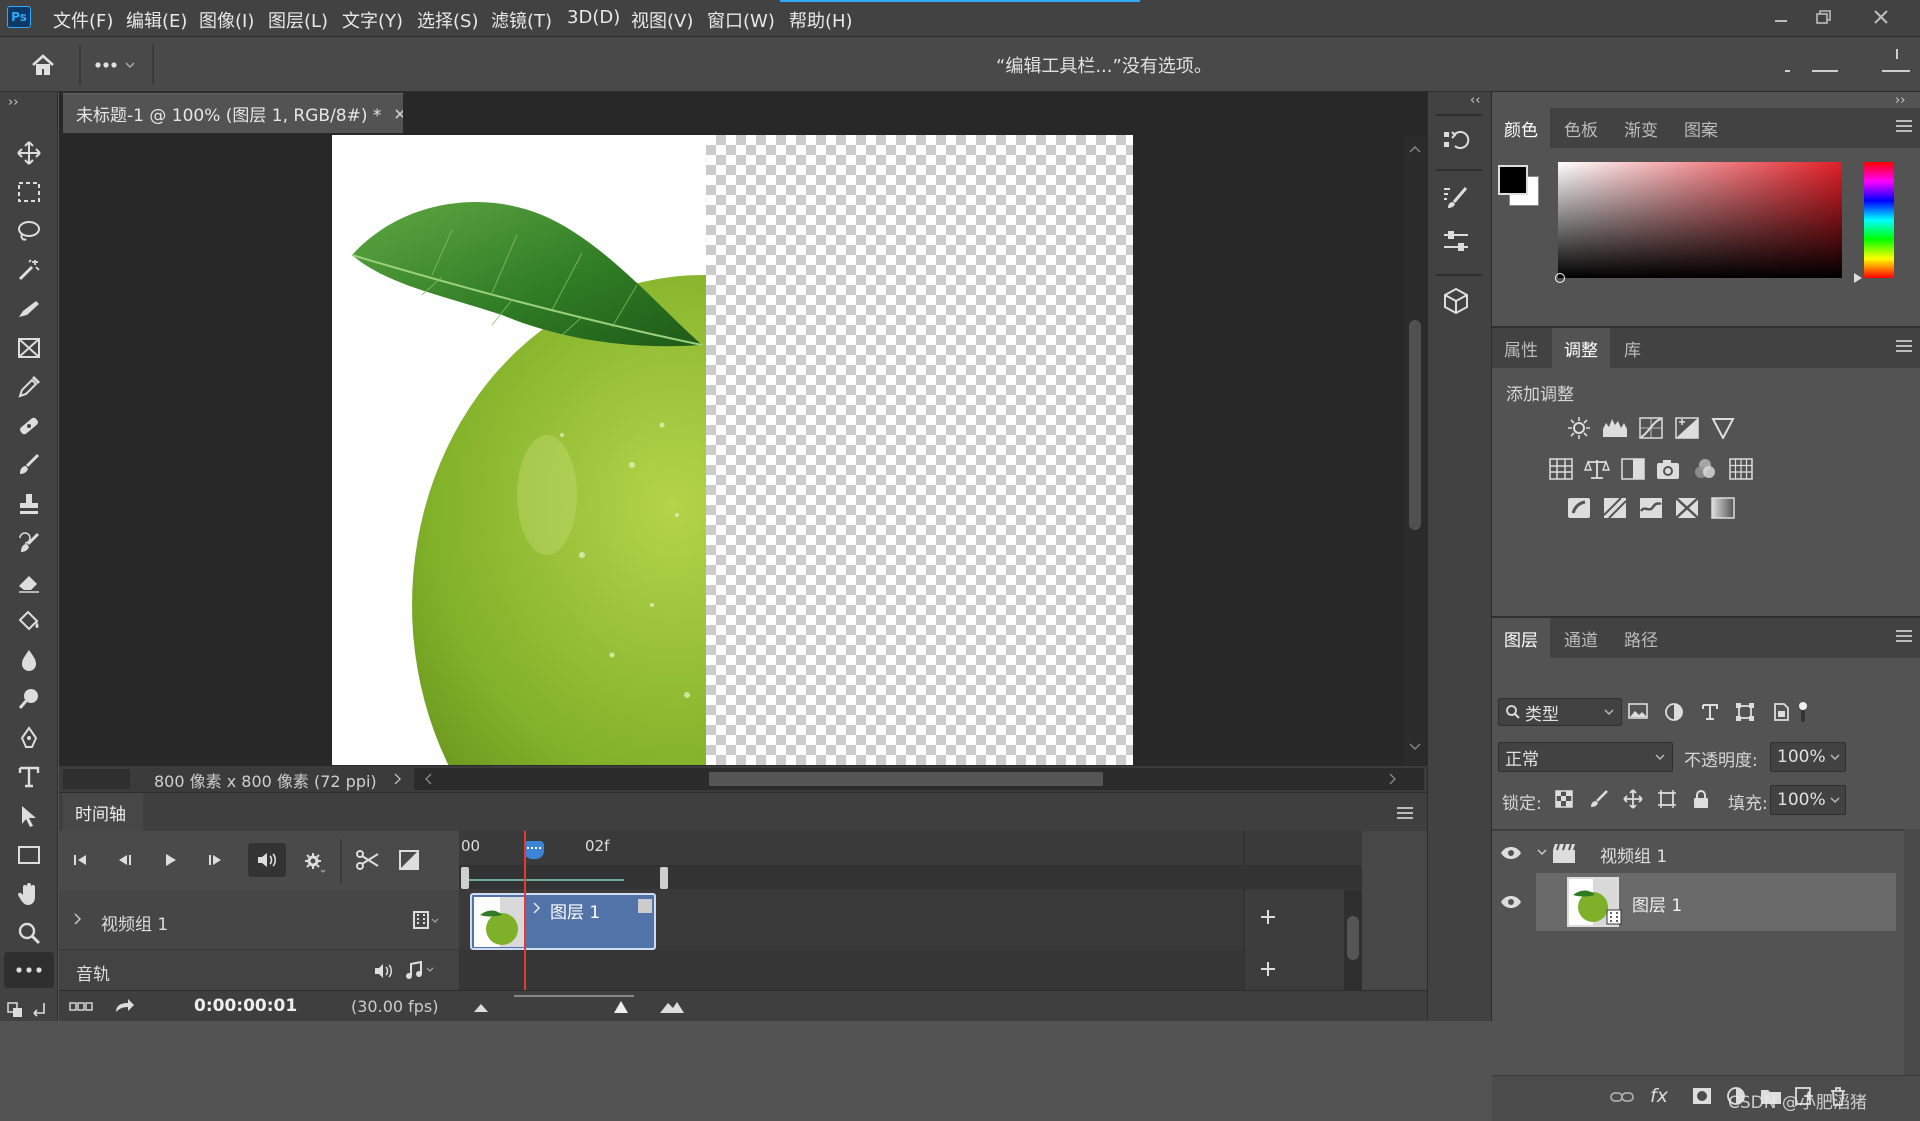 Image resolution: width=1920 pixels, height=1121 pixels. I want to click on adjustments-panel-menu-icon, so click(1904, 346).